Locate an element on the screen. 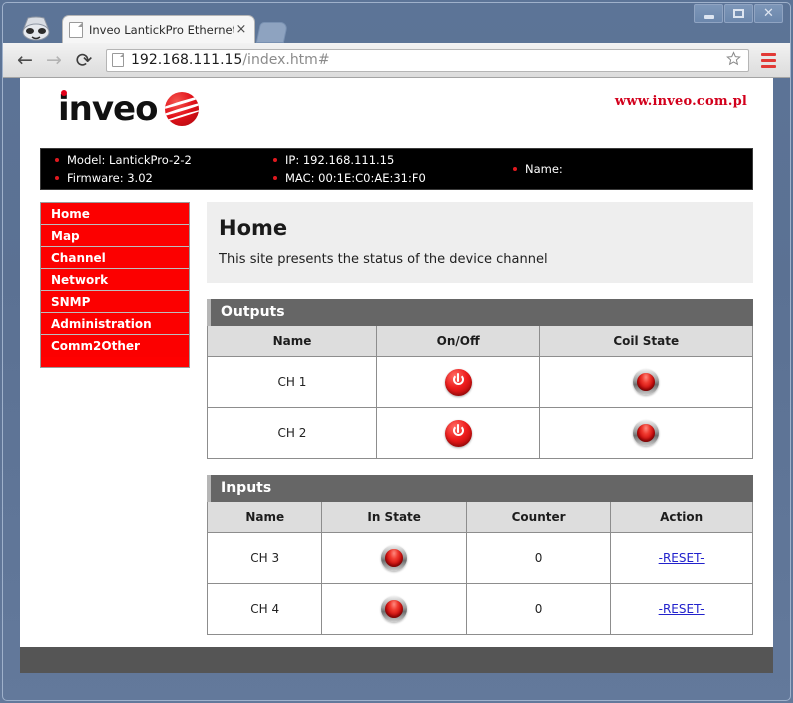 The width and height of the screenshot is (793, 703). site-header: inveo www.inveo.com.pl is located at coordinates (396, 113).